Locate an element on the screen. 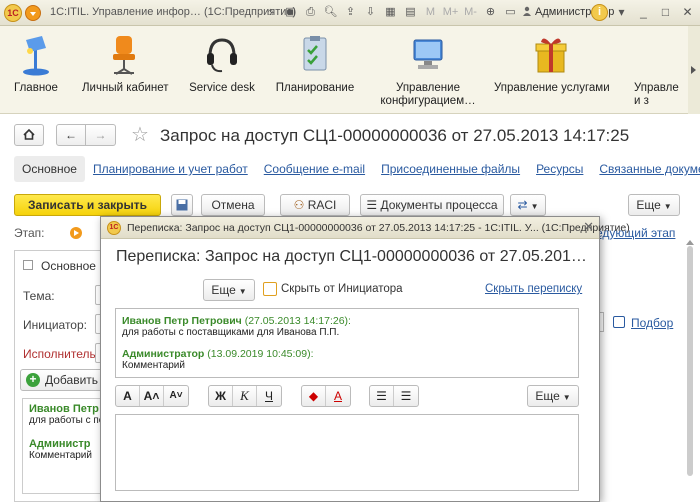 This screenshot has height=502, width=700. stage-label: Этап: is located at coordinates (29, 233).